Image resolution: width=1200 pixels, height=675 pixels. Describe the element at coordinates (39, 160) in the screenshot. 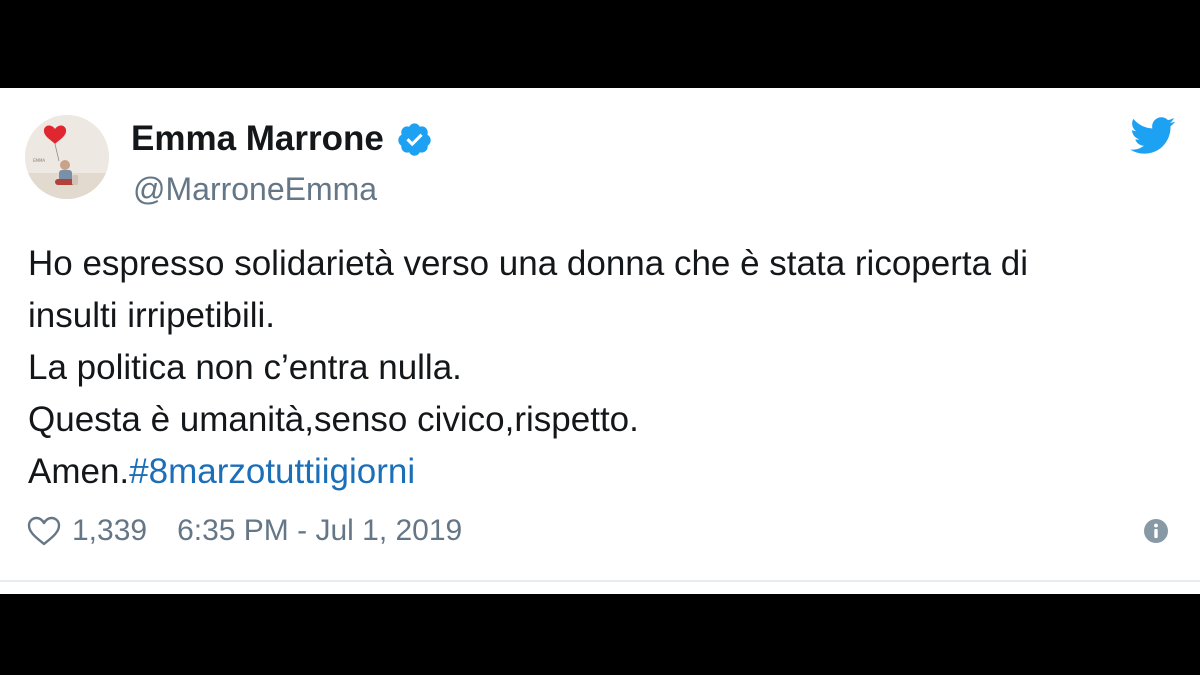

I see `avatar-caption: EMMA` at that location.